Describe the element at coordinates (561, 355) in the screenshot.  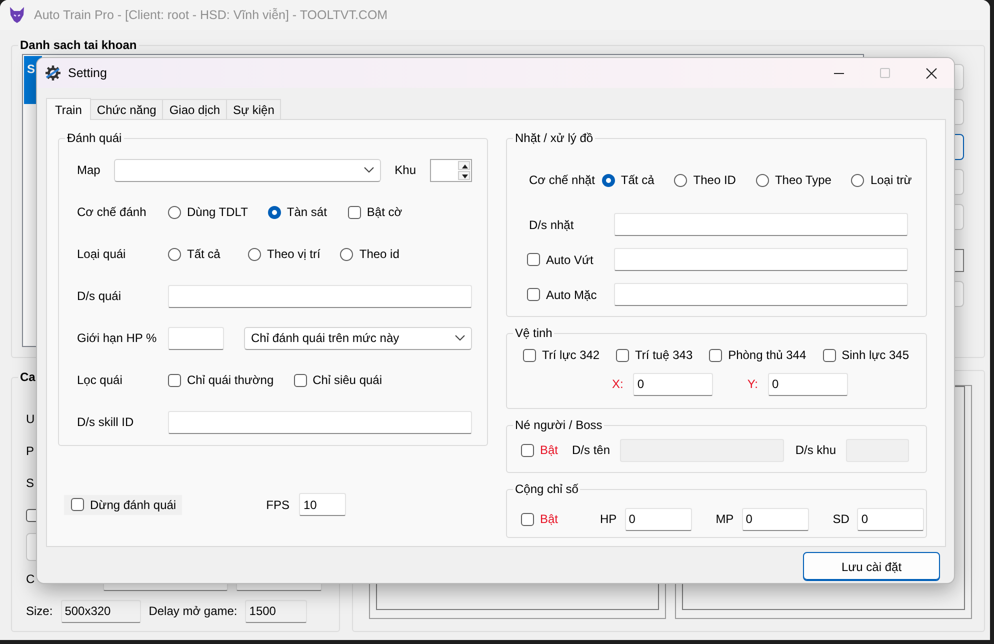
I see `checkbox: Trí lực 342` at that location.